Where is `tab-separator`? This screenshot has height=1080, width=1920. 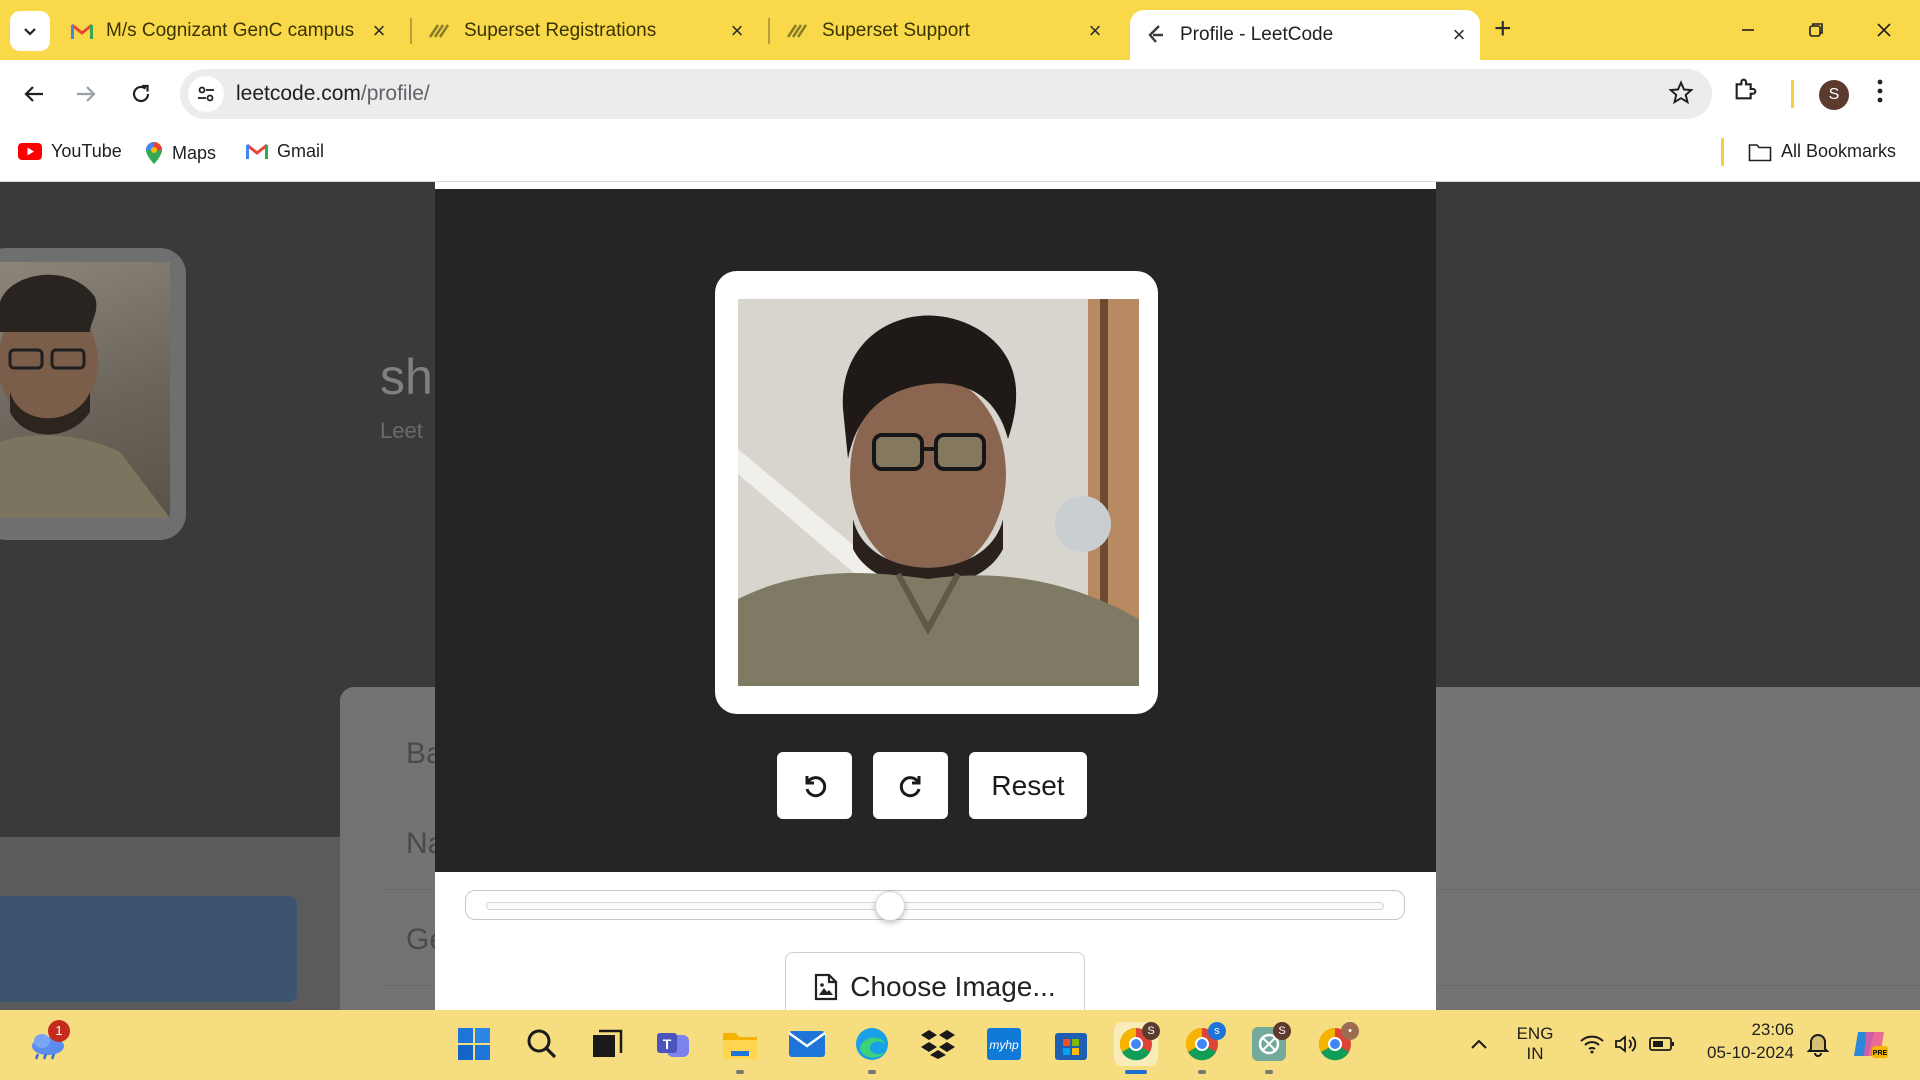
tab-separator is located at coordinates (411, 31).